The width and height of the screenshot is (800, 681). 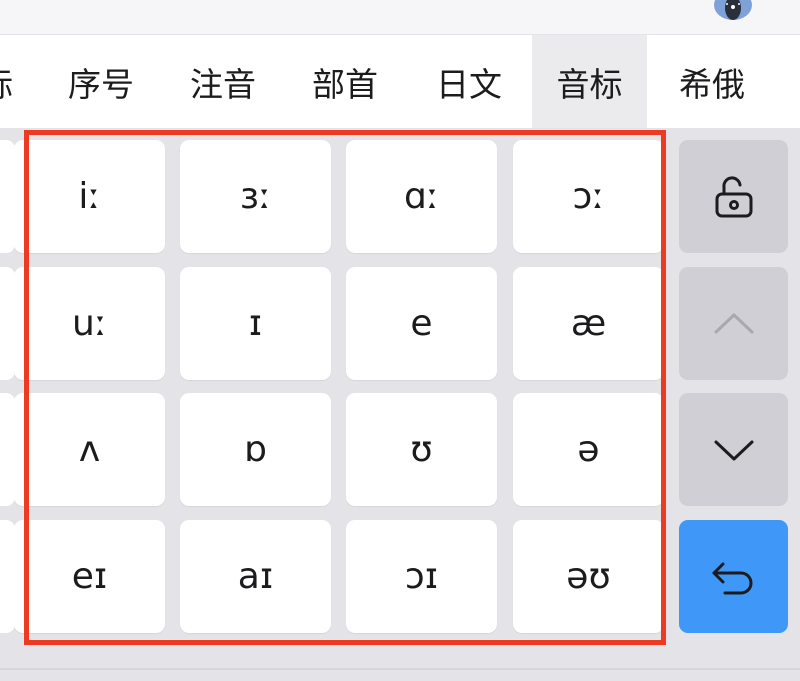 What do you see at coordinates (6, 81) in the screenshot?
I see `tab-partial: 标` at bounding box center [6, 81].